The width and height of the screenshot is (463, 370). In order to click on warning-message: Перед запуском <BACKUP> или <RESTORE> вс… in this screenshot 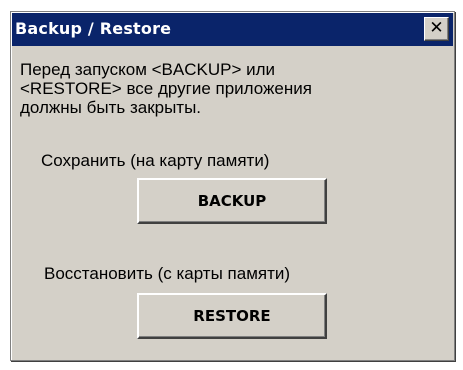, I will do `click(230, 88)`.